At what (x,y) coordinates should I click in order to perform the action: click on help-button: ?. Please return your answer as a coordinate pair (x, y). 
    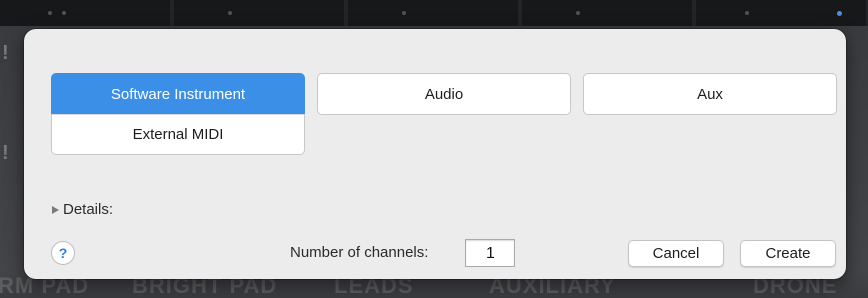
    Looking at the image, I should click on (63, 253).